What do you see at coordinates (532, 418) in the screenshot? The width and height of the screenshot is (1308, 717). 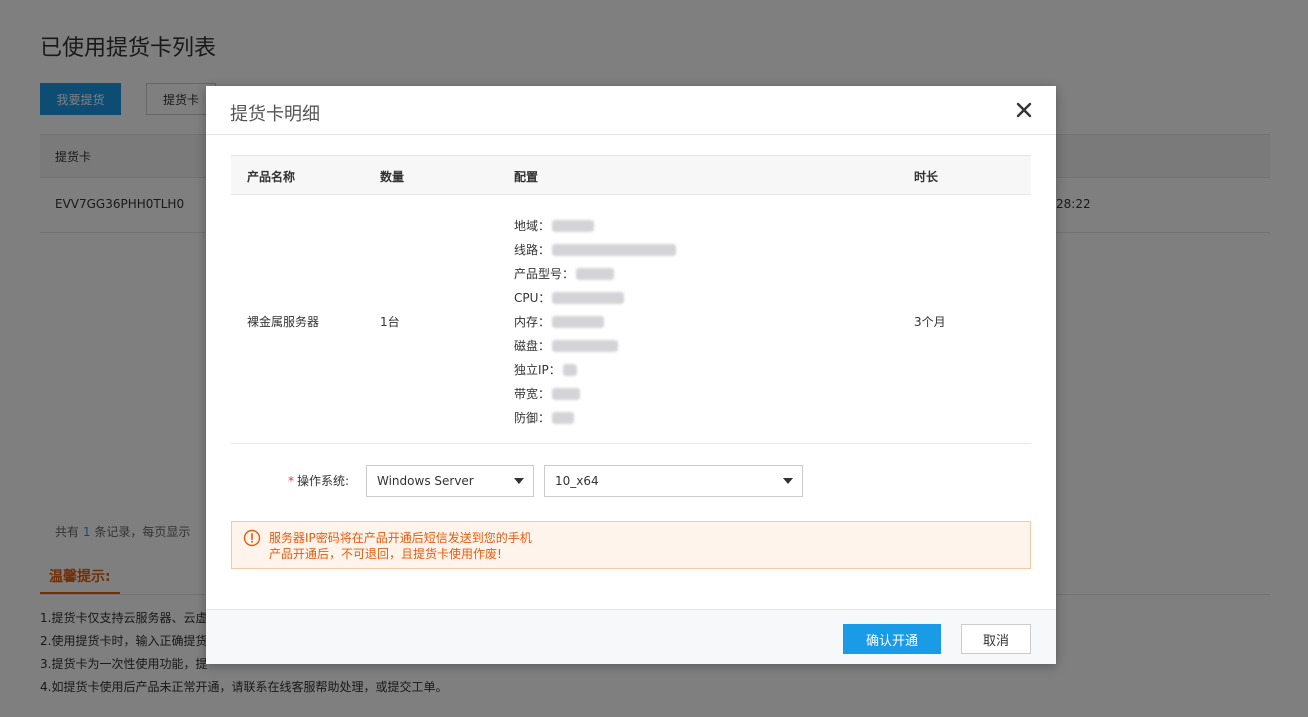 I see `config-label: 防御：` at bounding box center [532, 418].